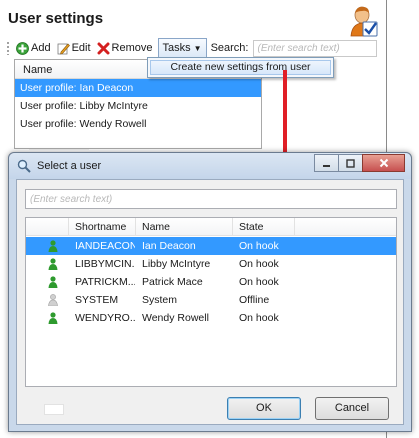 The height and width of the screenshot is (438, 419). What do you see at coordinates (103, 48) in the screenshot?
I see `remove-icon` at bounding box center [103, 48].